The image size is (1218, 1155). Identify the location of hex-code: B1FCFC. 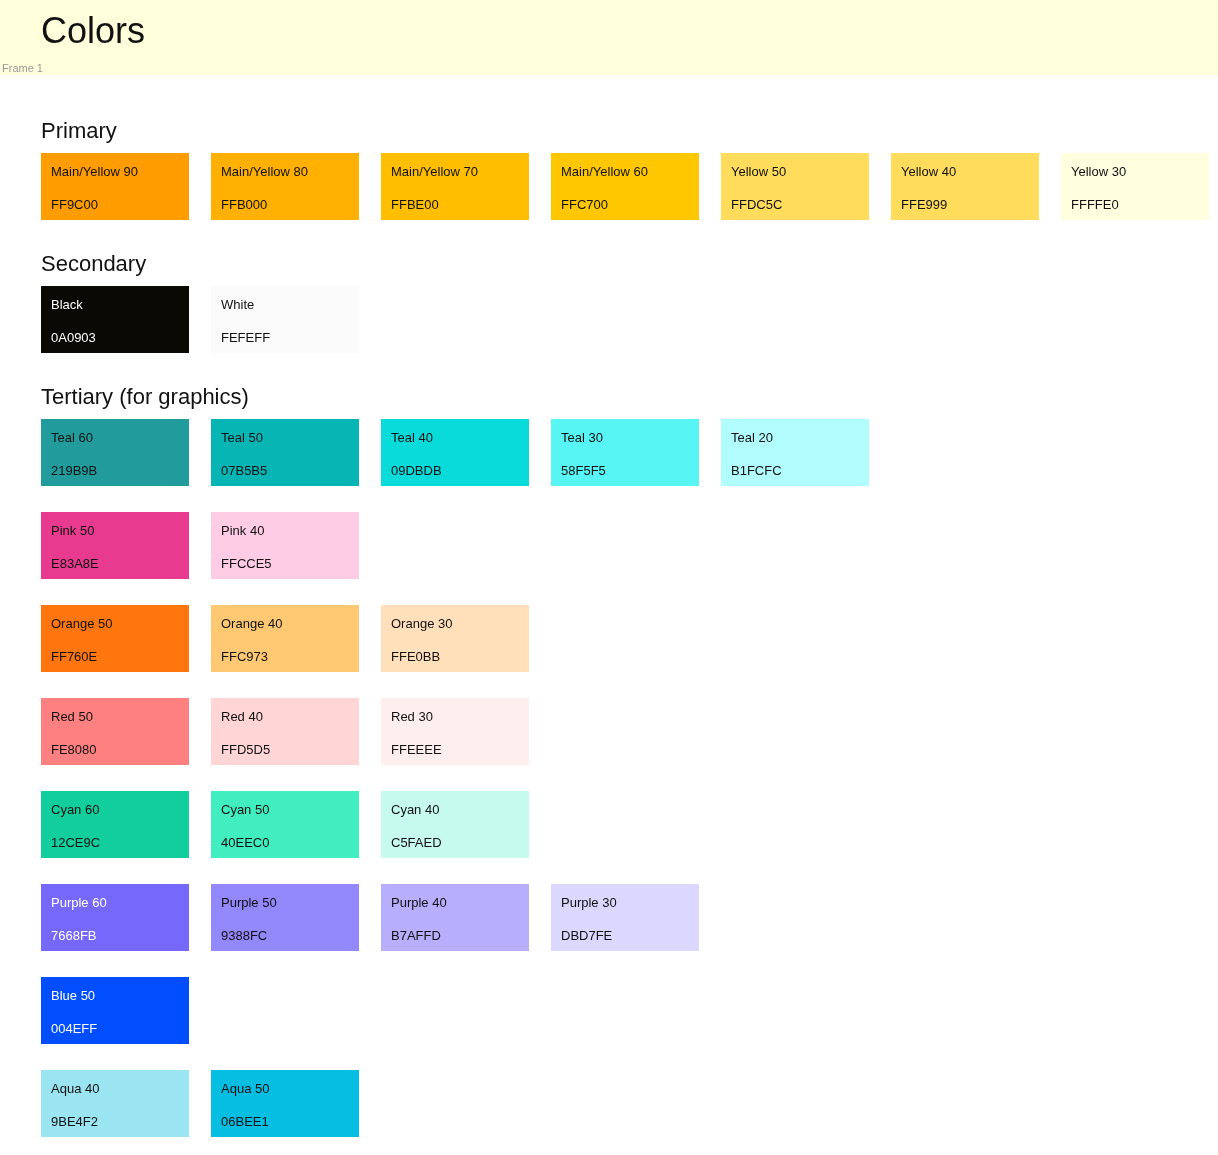
(757, 470).